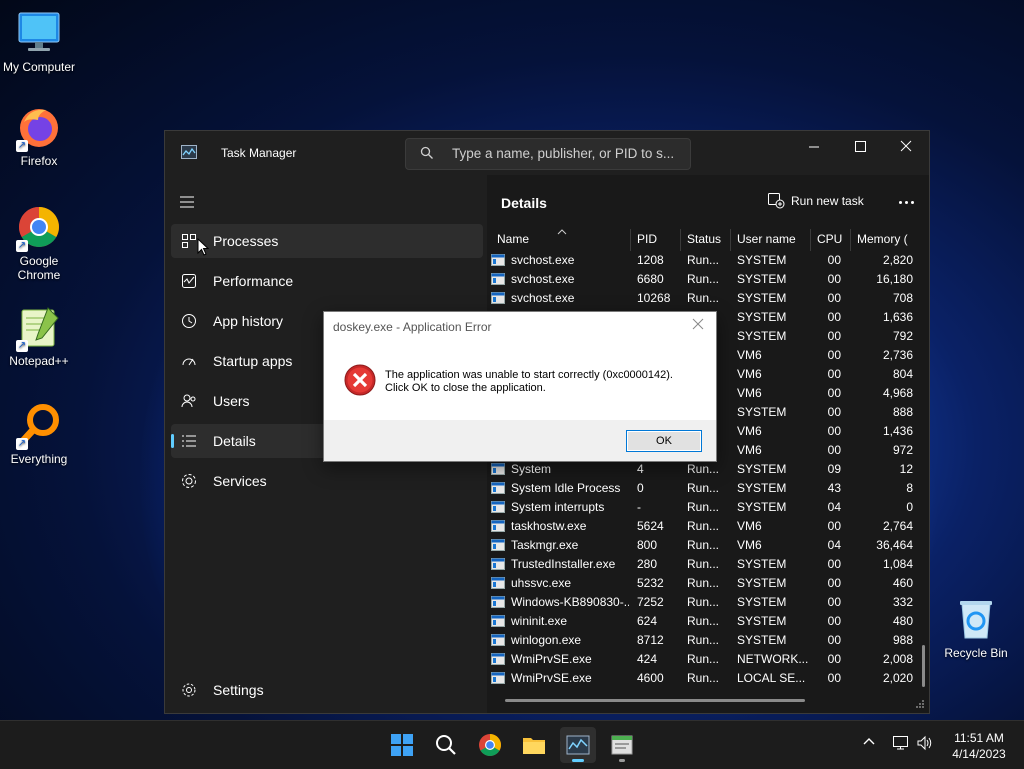 This screenshot has width=1024, height=769. Describe the element at coordinates (656, 240) in the screenshot. I see `column-header-pid: PID` at that location.